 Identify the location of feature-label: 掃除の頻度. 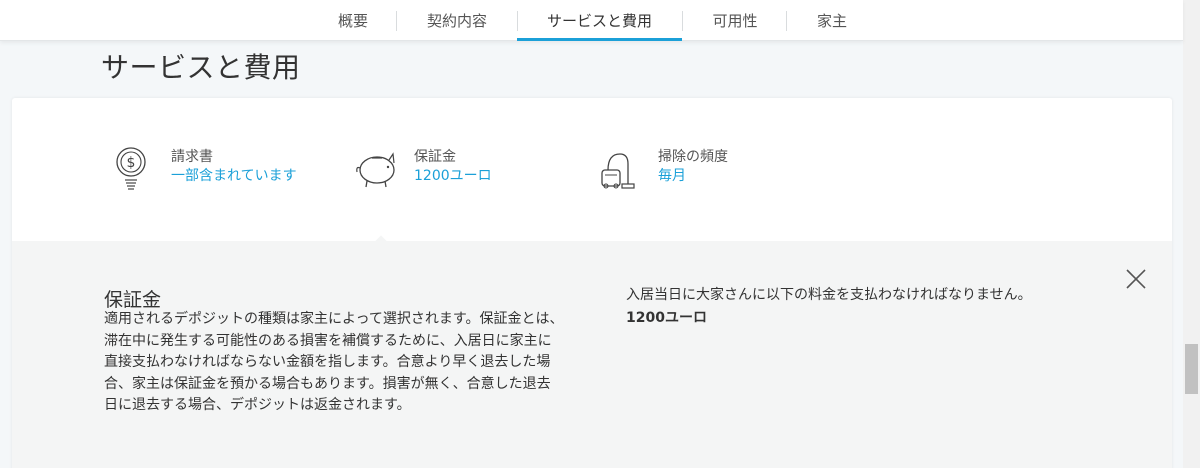
(693, 157).